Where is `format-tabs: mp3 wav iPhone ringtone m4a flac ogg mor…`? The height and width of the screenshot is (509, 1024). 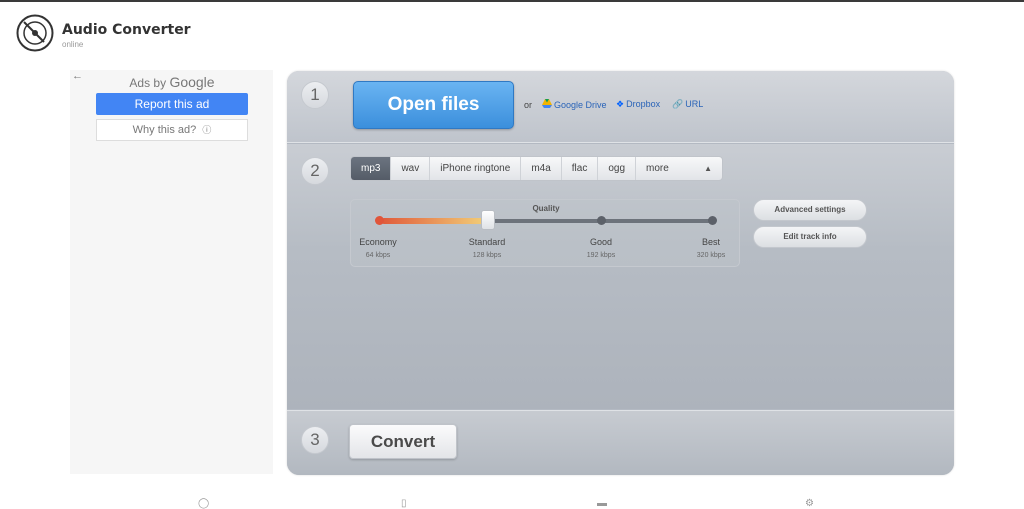 format-tabs: mp3 wav iPhone ringtone m4a flac ogg mor… is located at coordinates (537, 168).